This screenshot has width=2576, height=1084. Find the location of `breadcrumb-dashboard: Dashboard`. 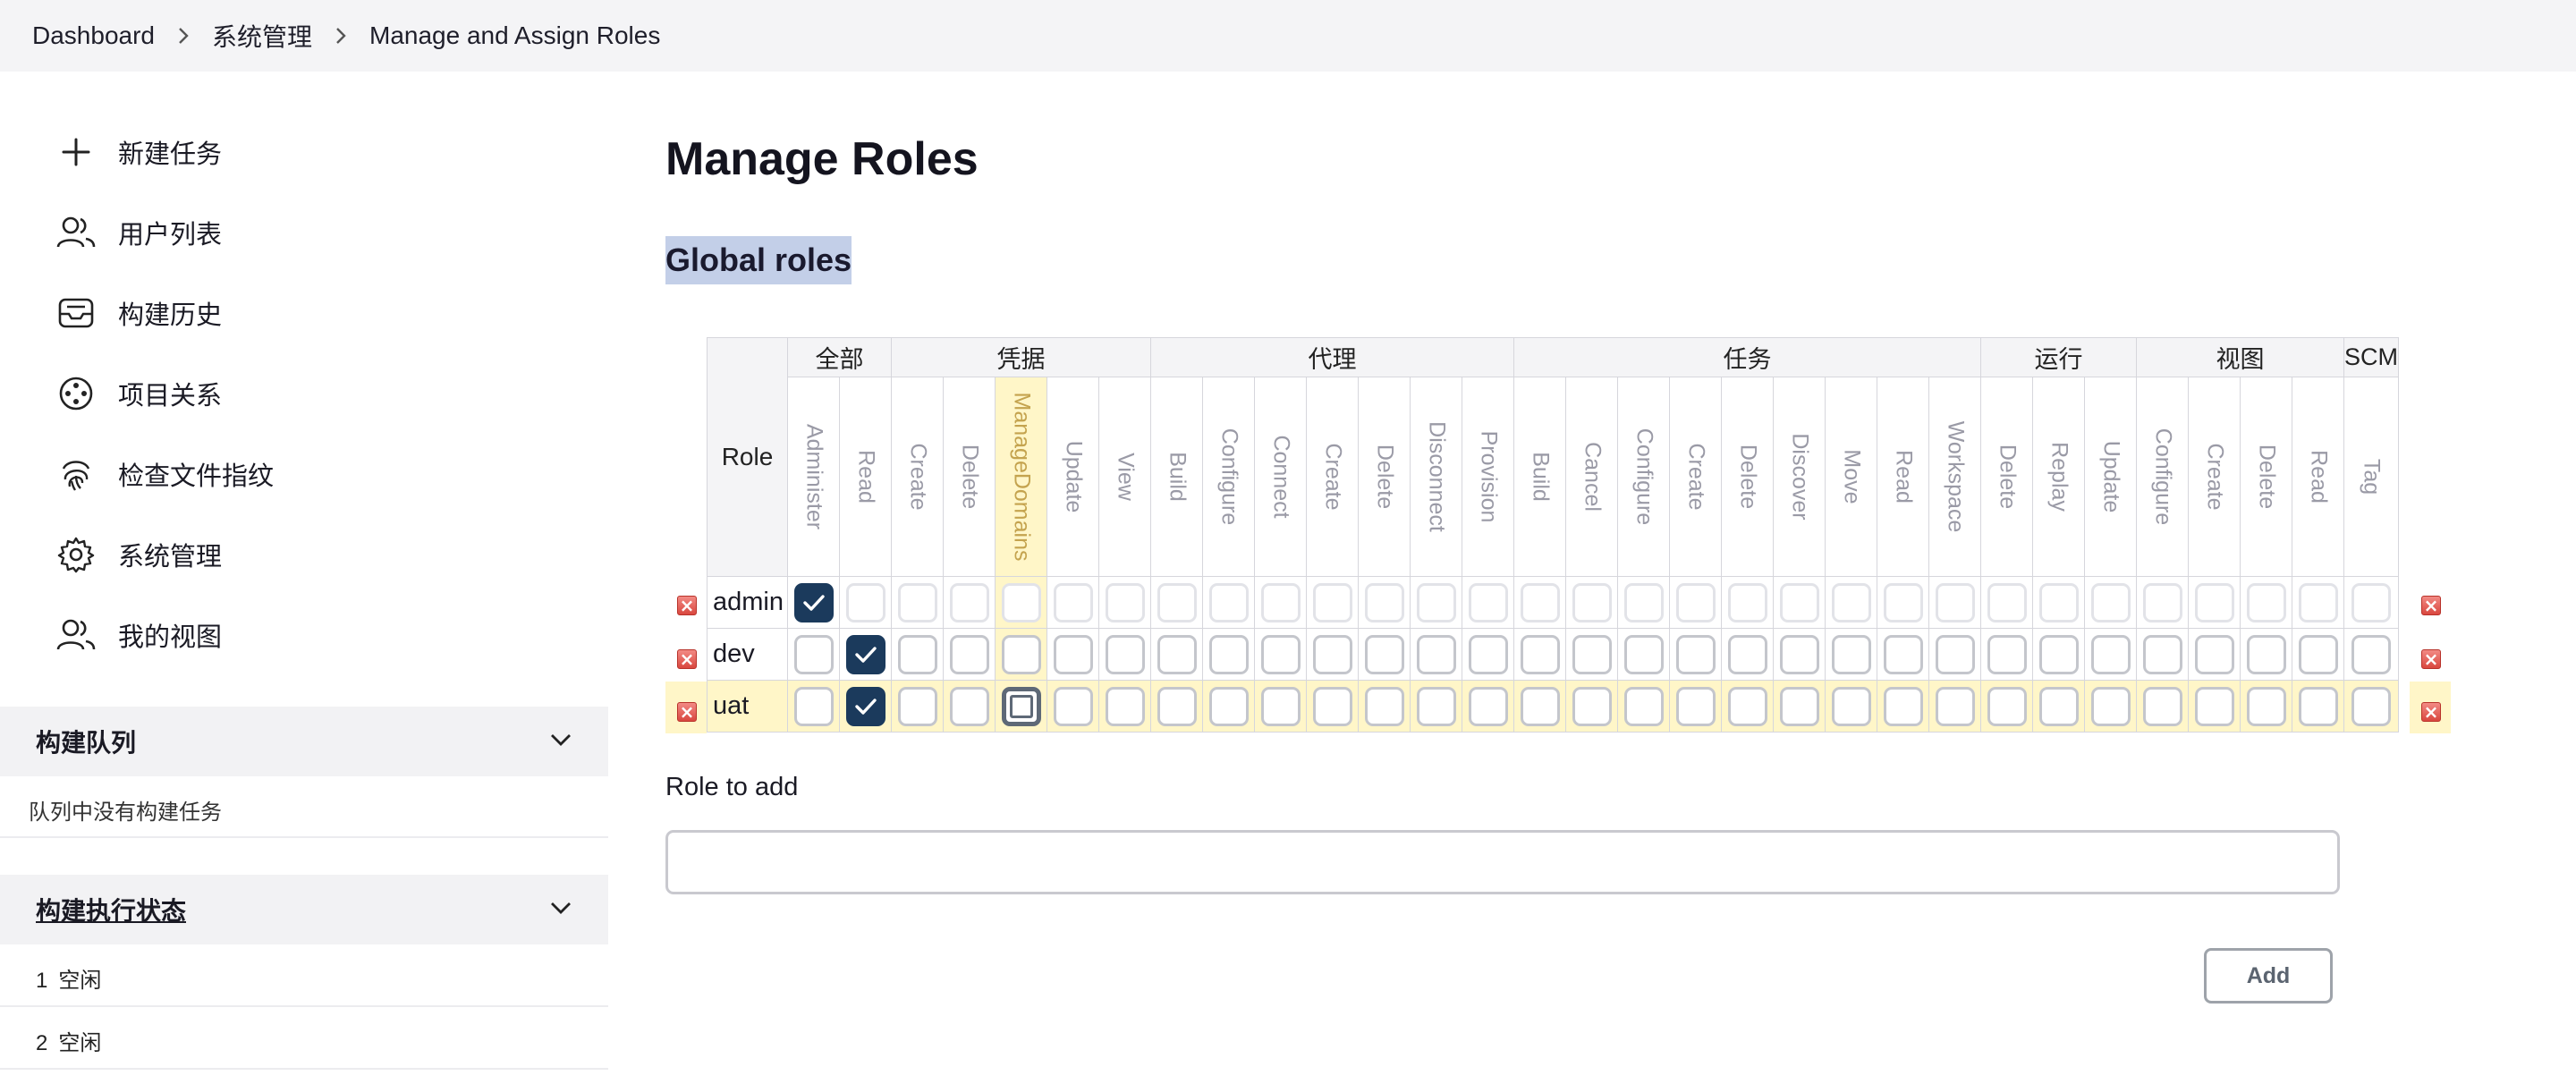

breadcrumb-dashboard: Dashboard is located at coordinates (93, 35).